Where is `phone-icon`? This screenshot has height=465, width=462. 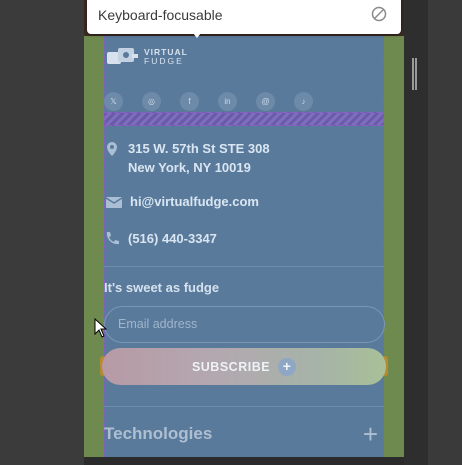 phone-icon is located at coordinates (112, 238).